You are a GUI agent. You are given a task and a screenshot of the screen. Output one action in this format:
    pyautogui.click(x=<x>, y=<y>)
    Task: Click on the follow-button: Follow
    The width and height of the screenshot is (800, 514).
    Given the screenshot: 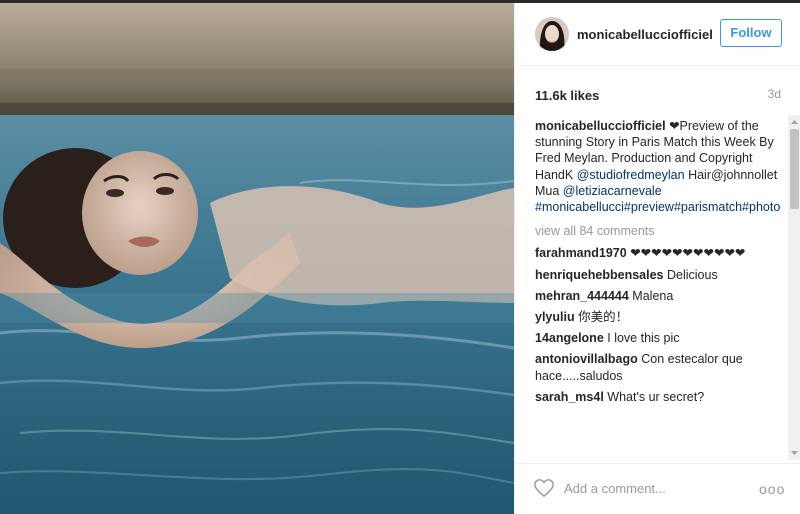 What is the action you would take?
    pyautogui.click(x=751, y=33)
    